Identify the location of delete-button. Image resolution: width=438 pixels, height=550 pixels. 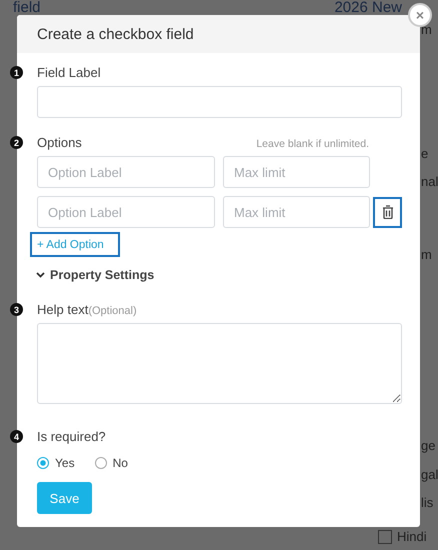
(387, 212).